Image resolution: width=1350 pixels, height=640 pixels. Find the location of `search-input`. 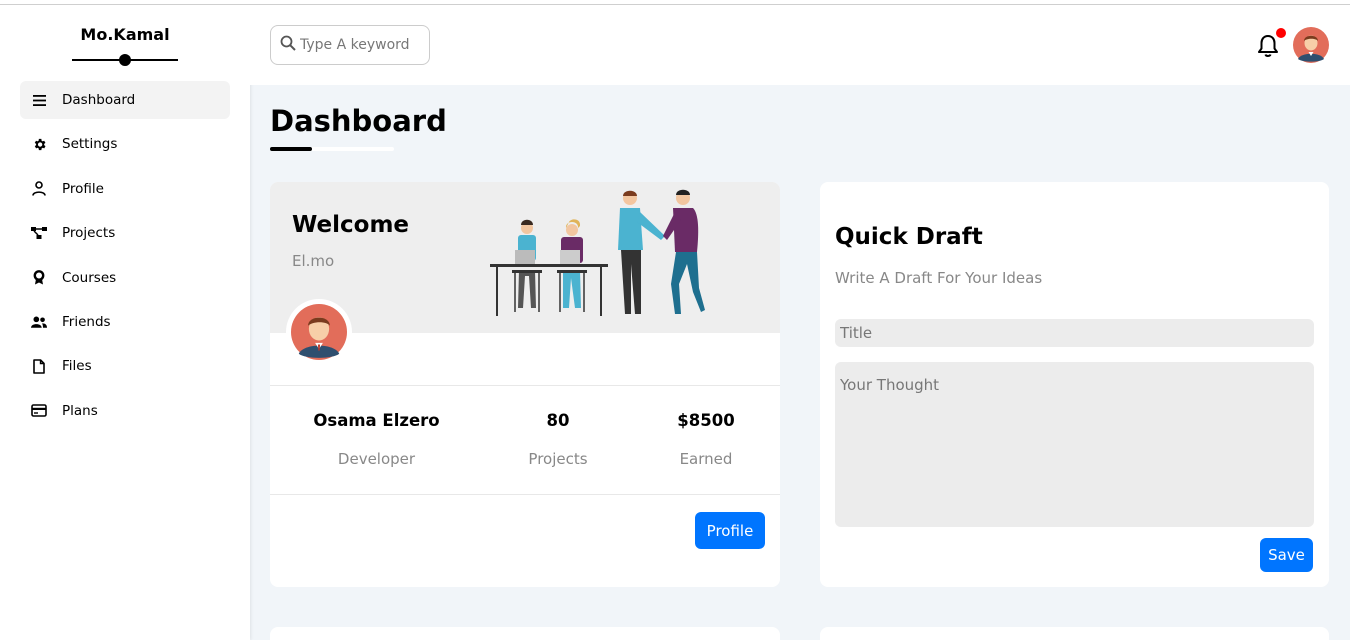

search-input is located at coordinates (362, 45).